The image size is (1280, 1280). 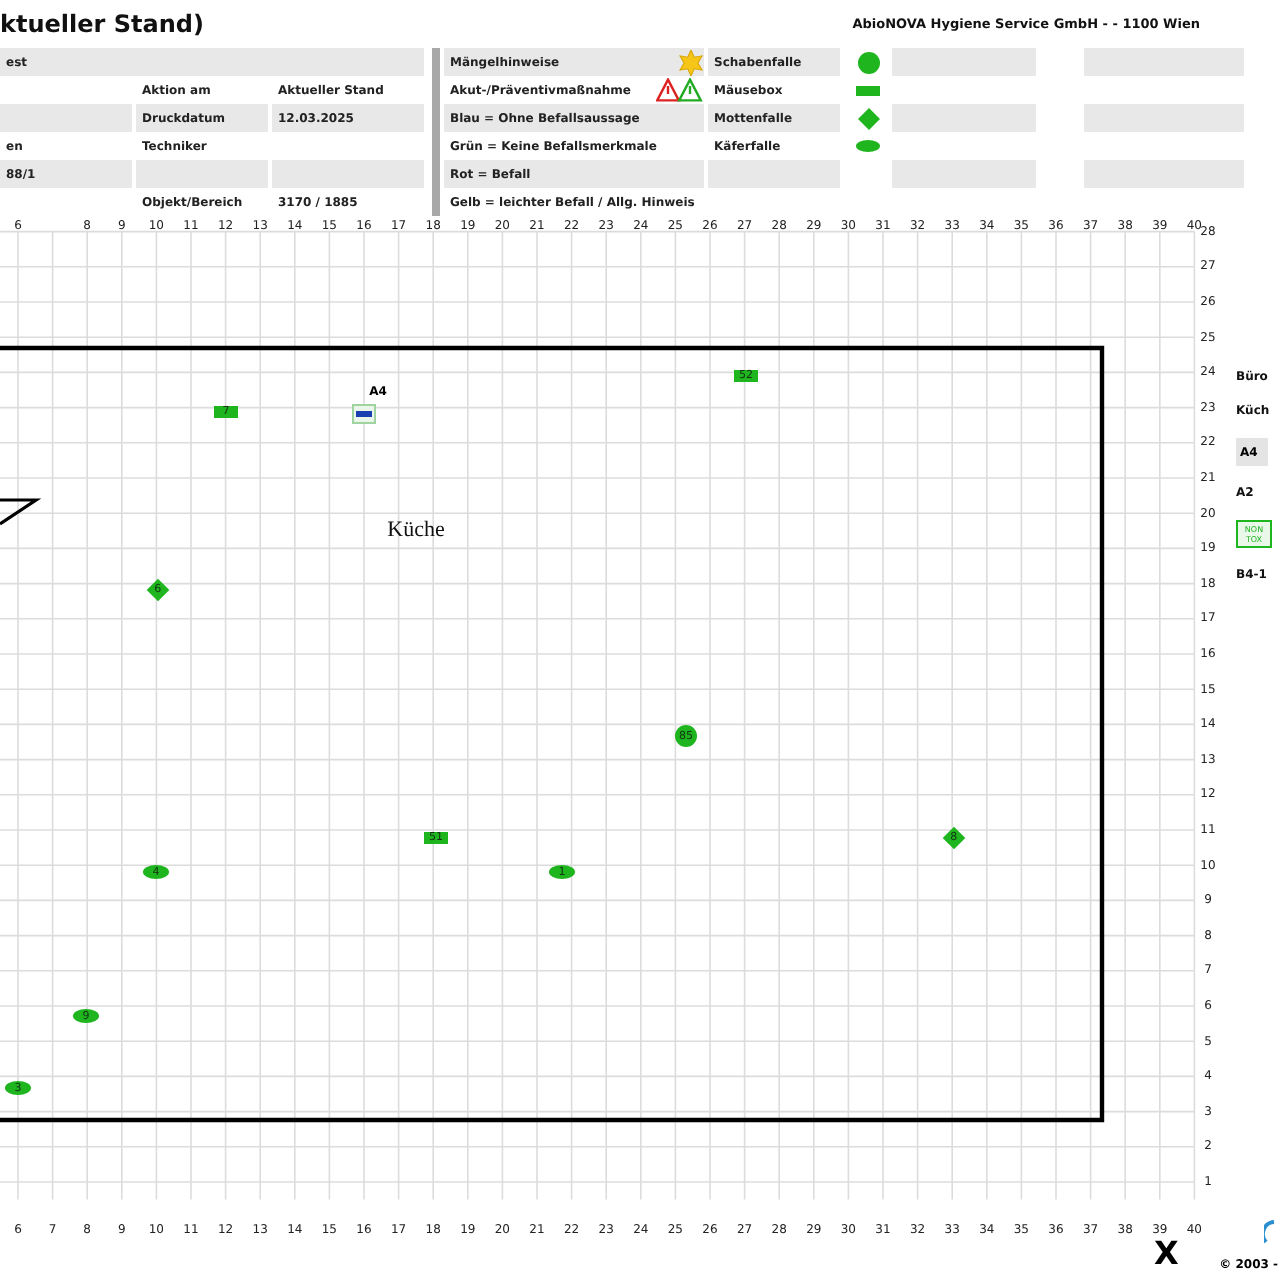 What do you see at coordinates (680, 90) in the screenshot?
I see `warning-icons` at bounding box center [680, 90].